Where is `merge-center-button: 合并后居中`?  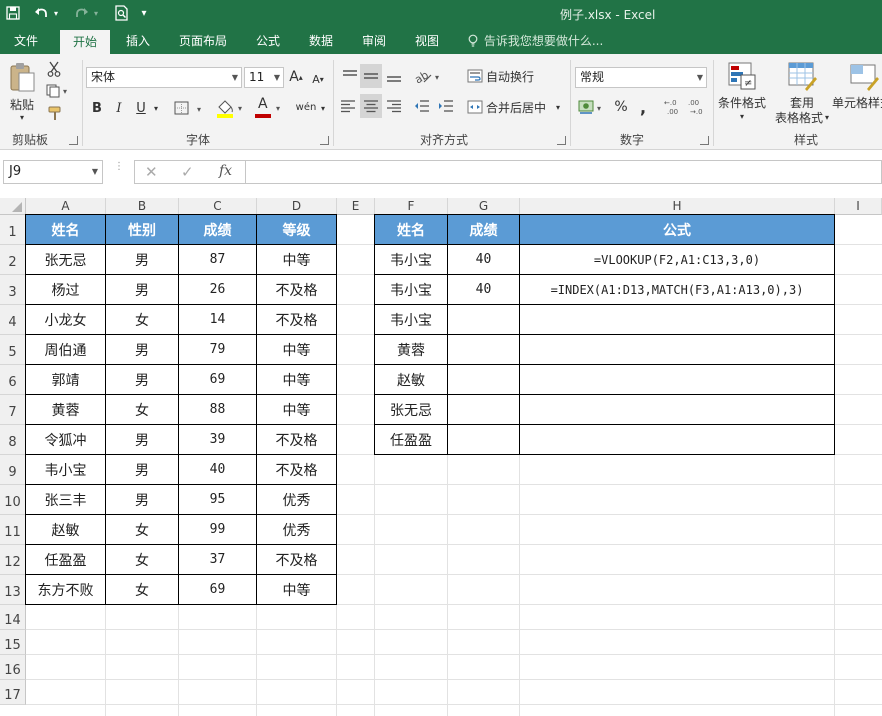 merge-center-button: 合并后居中 is located at coordinates (518, 107).